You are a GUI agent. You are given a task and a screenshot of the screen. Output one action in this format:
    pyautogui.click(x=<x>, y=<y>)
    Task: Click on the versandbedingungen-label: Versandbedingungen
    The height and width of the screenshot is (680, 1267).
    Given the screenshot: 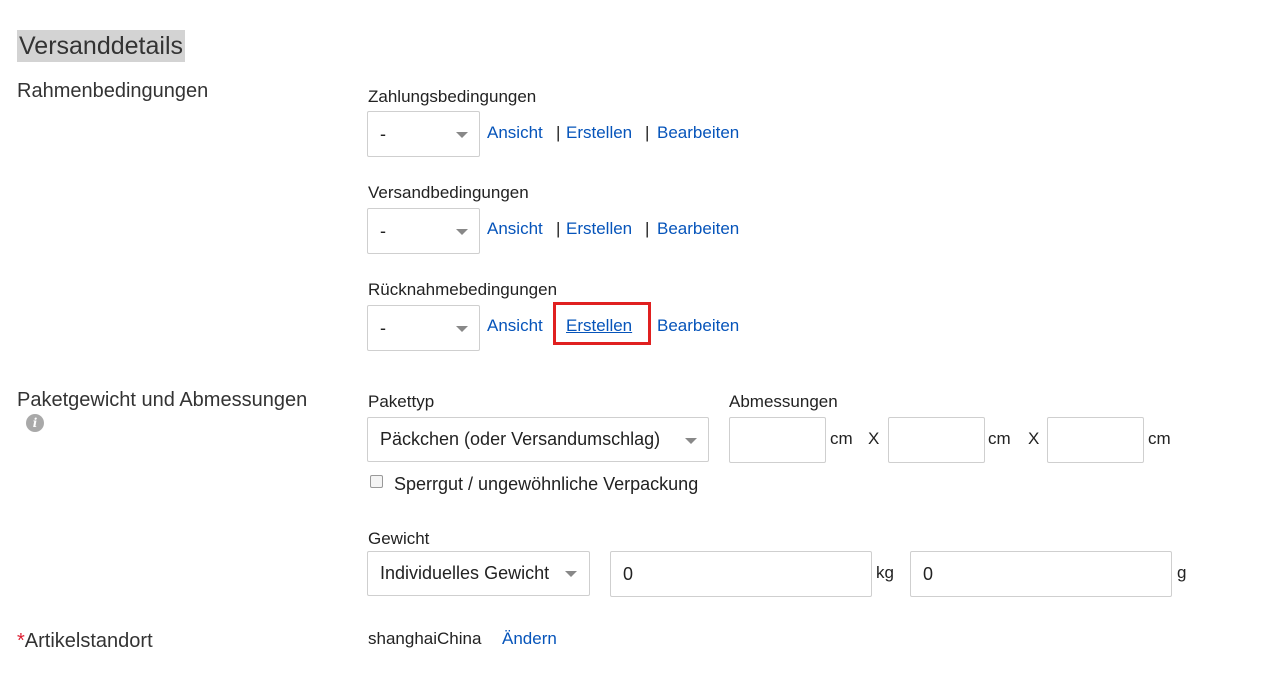 What is the action you would take?
    pyautogui.click(x=448, y=192)
    